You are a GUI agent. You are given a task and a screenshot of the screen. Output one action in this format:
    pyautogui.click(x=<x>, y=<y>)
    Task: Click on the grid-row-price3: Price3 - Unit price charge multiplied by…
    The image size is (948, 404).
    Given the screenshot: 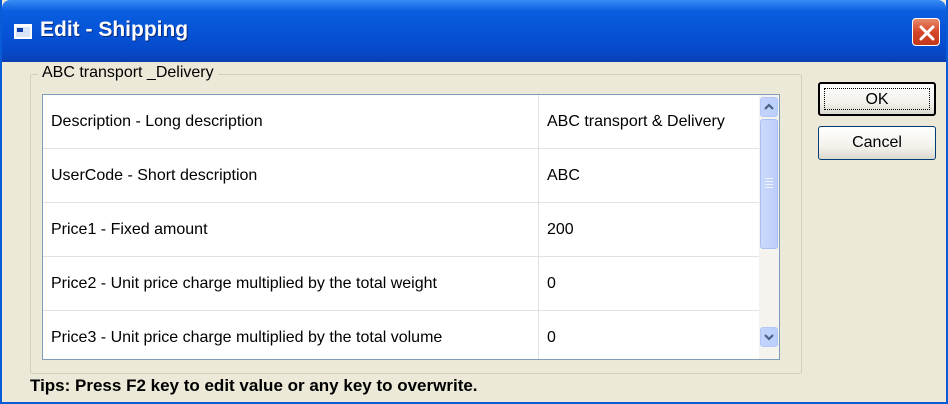 What is the action you would take?
    pyautogui.click(x=401, y=335)
    